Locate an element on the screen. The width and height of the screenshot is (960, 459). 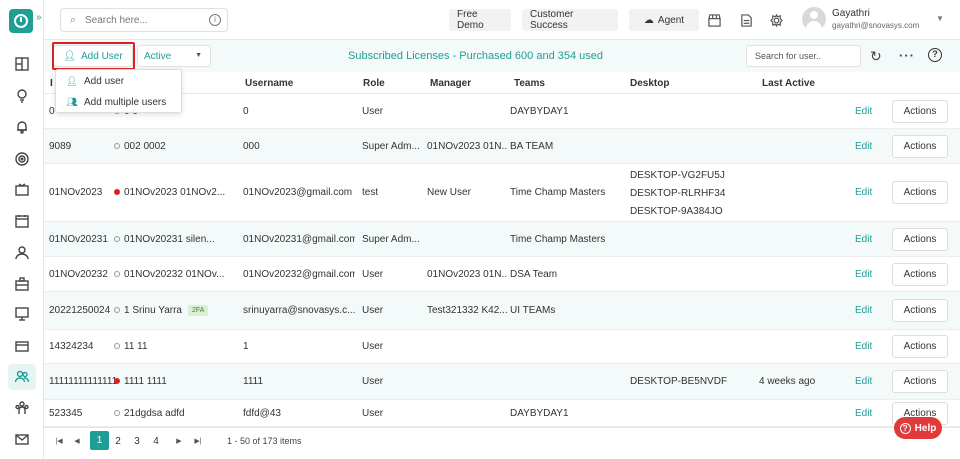
bell-icon is located at coordinates (22, 127).